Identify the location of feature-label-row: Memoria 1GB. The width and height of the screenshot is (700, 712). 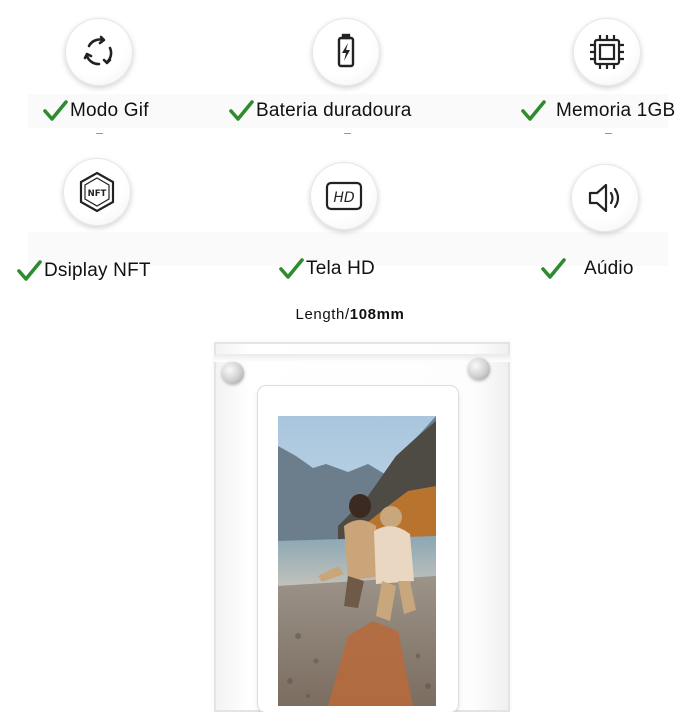
(597, 111).